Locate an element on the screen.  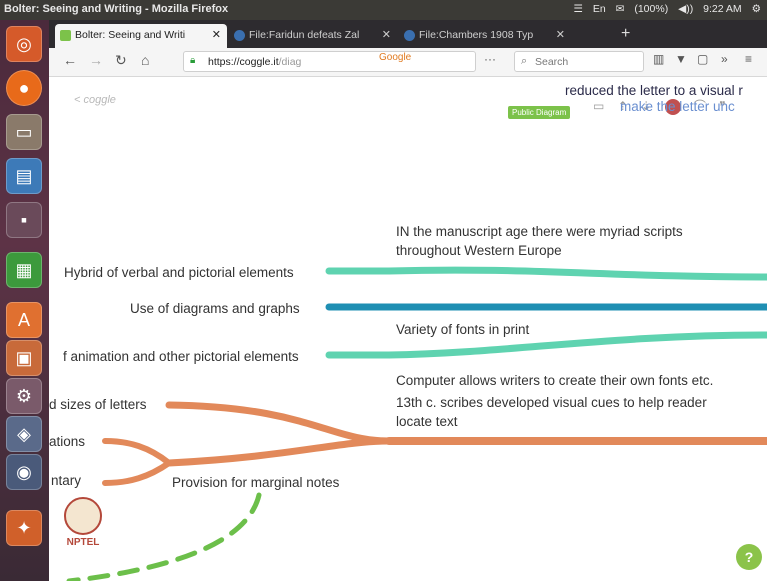
branch-lower-fork is located at coordinates (279, 452).